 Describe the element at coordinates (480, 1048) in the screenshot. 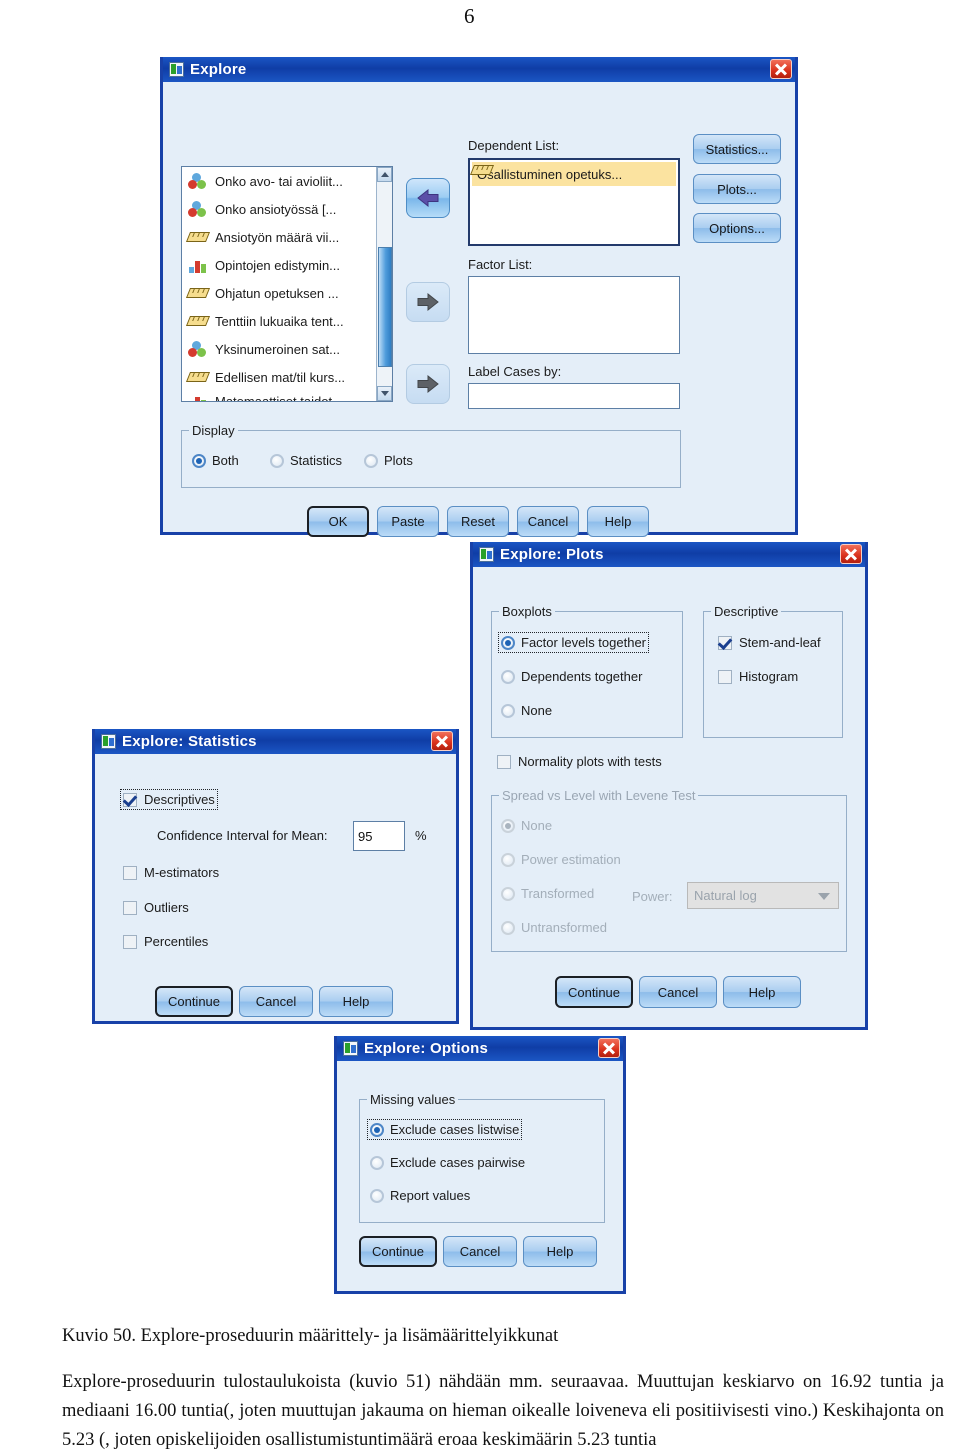

I see `options-titlebar: Explore: Options` at that location.